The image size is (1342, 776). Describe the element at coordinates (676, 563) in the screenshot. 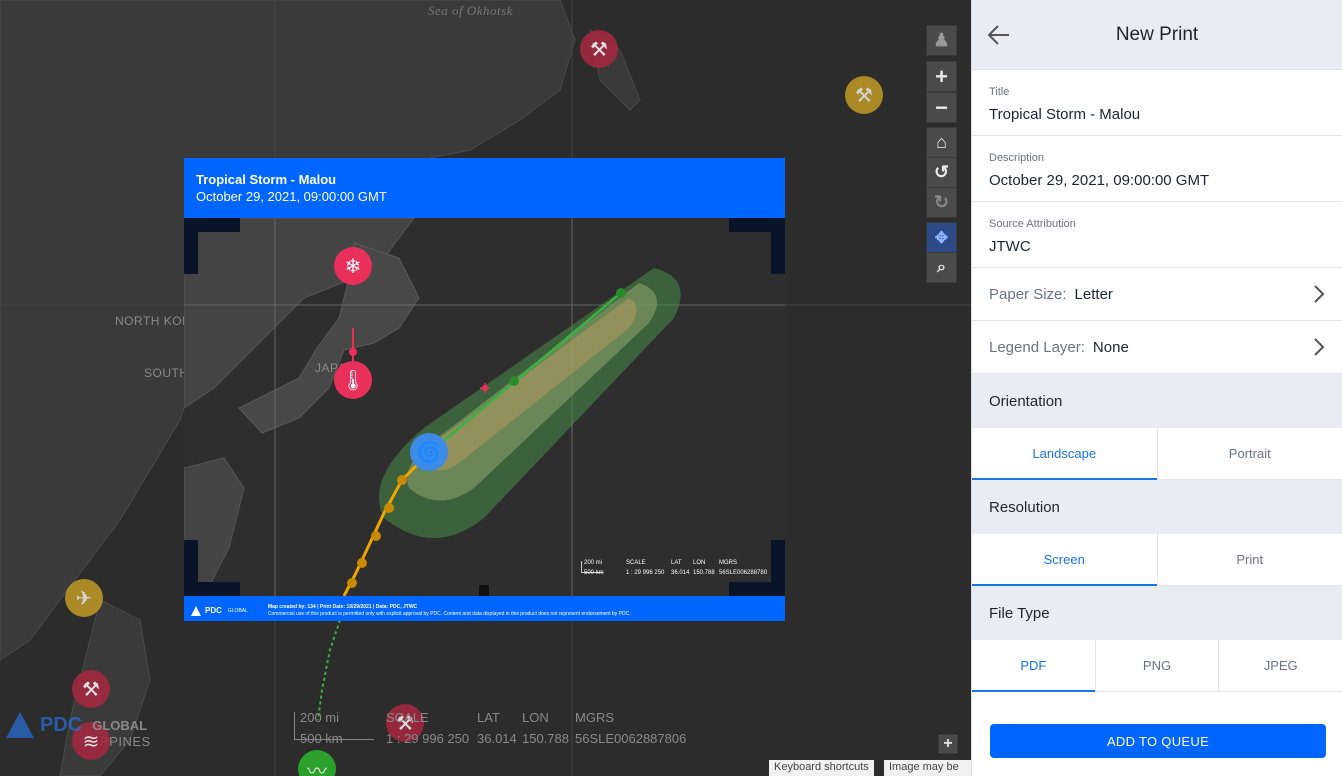

I see `frame-lat-label: LAT` at that location.